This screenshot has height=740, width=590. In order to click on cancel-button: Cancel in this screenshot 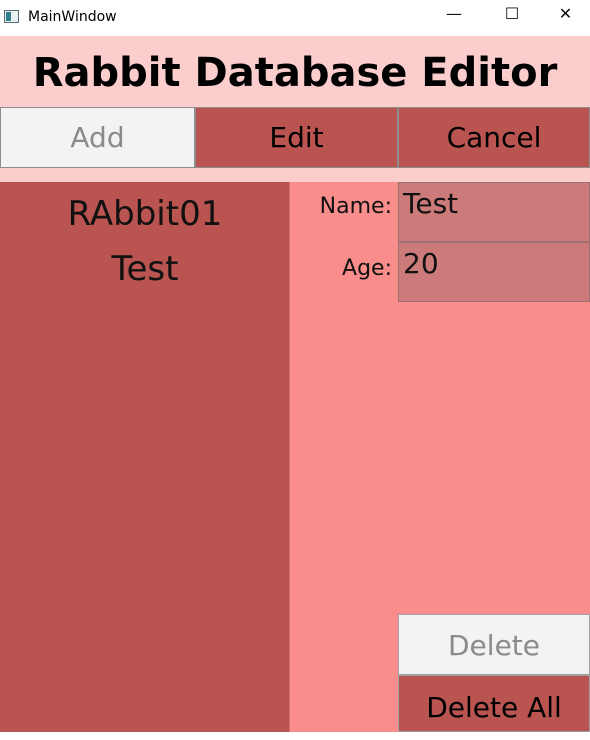, I will do `click(494, 137)`.